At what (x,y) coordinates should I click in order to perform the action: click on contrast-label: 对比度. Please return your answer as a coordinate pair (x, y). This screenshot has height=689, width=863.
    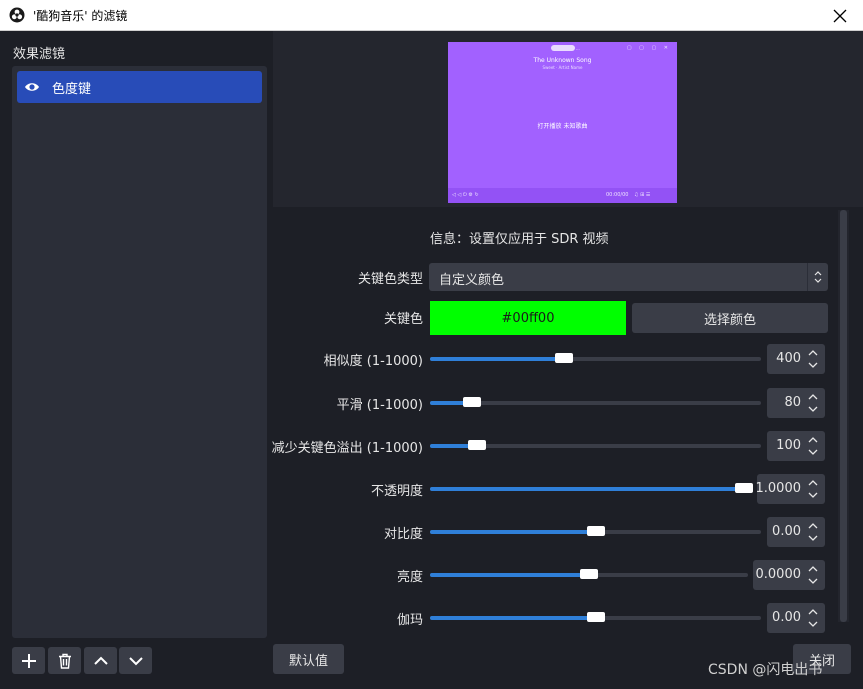
    Looking at the image, I should click on (403, 534).